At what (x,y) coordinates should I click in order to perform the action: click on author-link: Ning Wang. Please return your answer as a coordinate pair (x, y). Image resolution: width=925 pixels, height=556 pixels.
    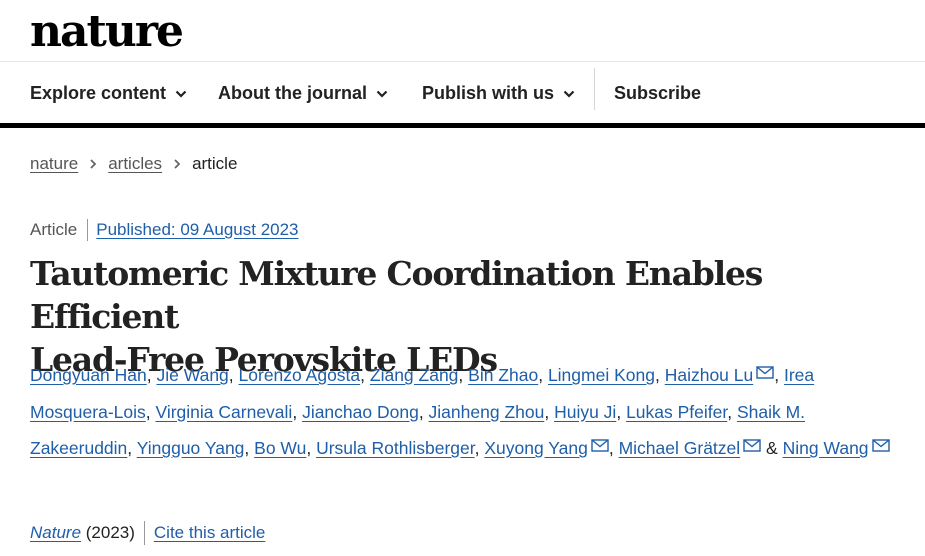
    Looking at the image, I should click on (826, 448).